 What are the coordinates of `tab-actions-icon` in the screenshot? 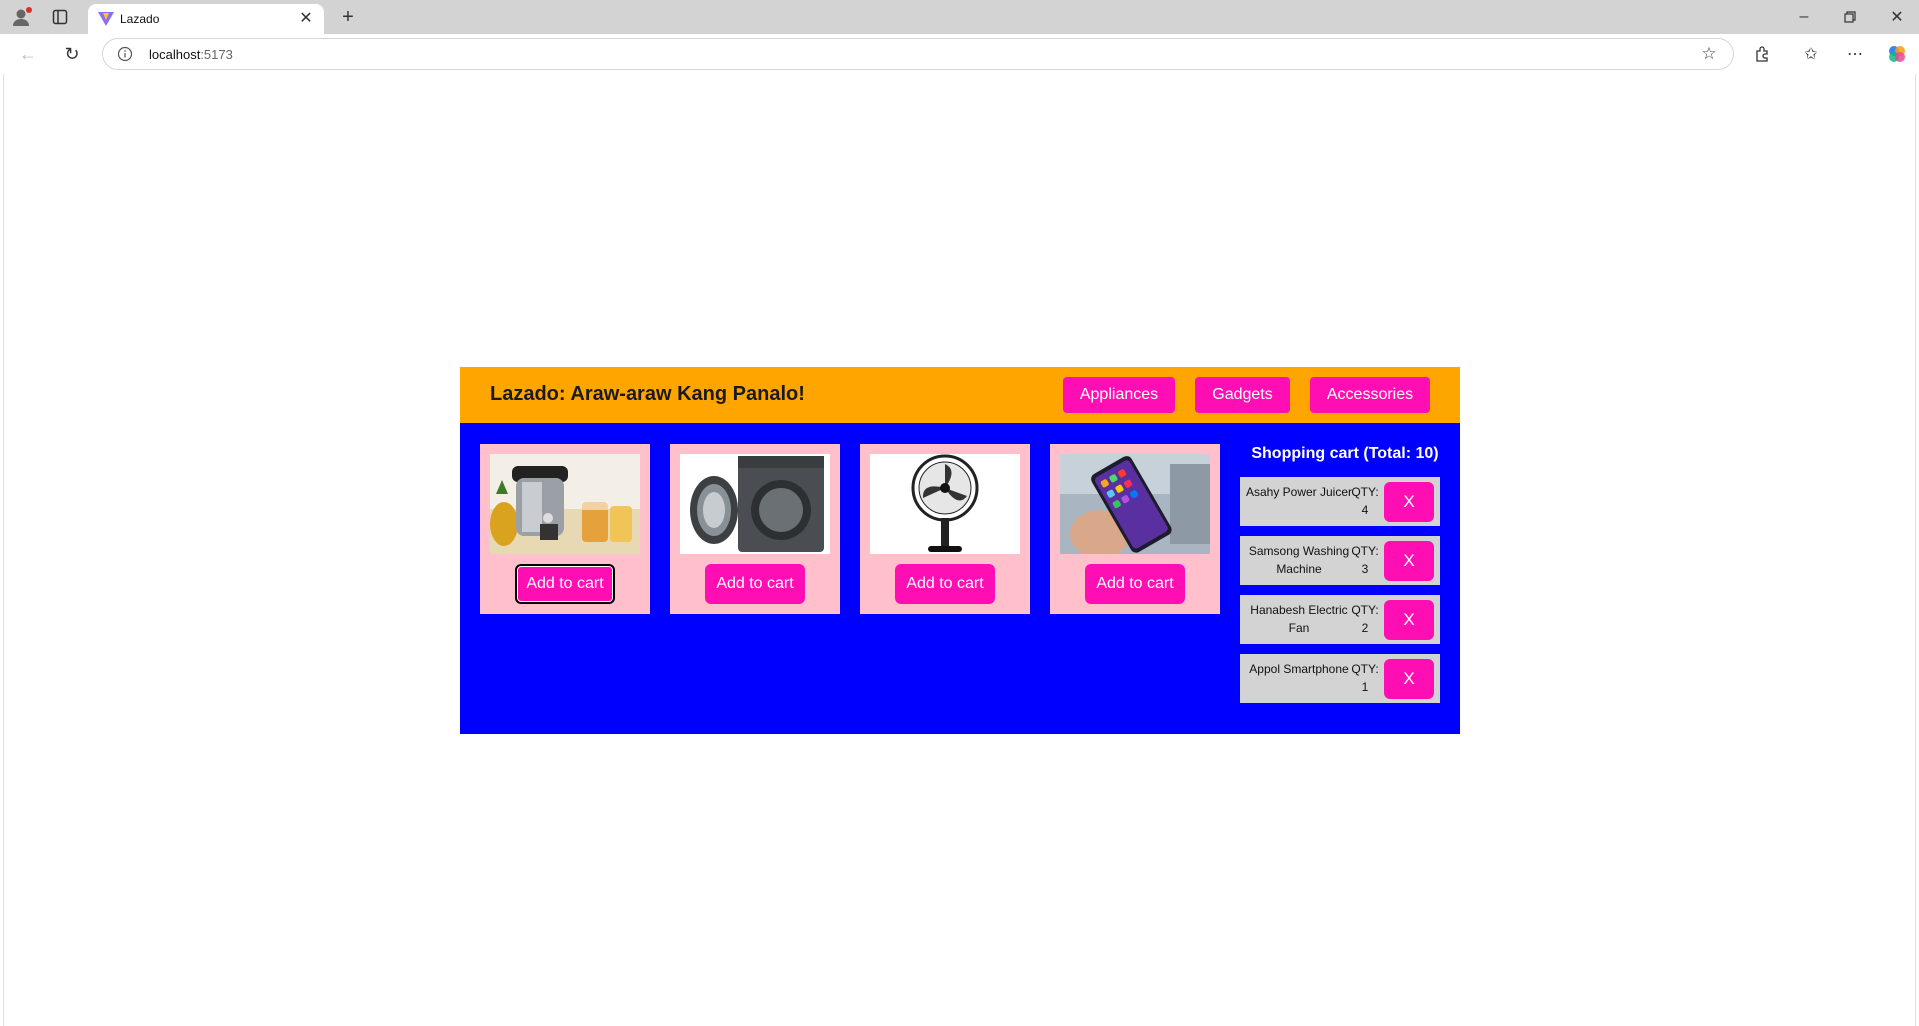 It's located at (60, 17).